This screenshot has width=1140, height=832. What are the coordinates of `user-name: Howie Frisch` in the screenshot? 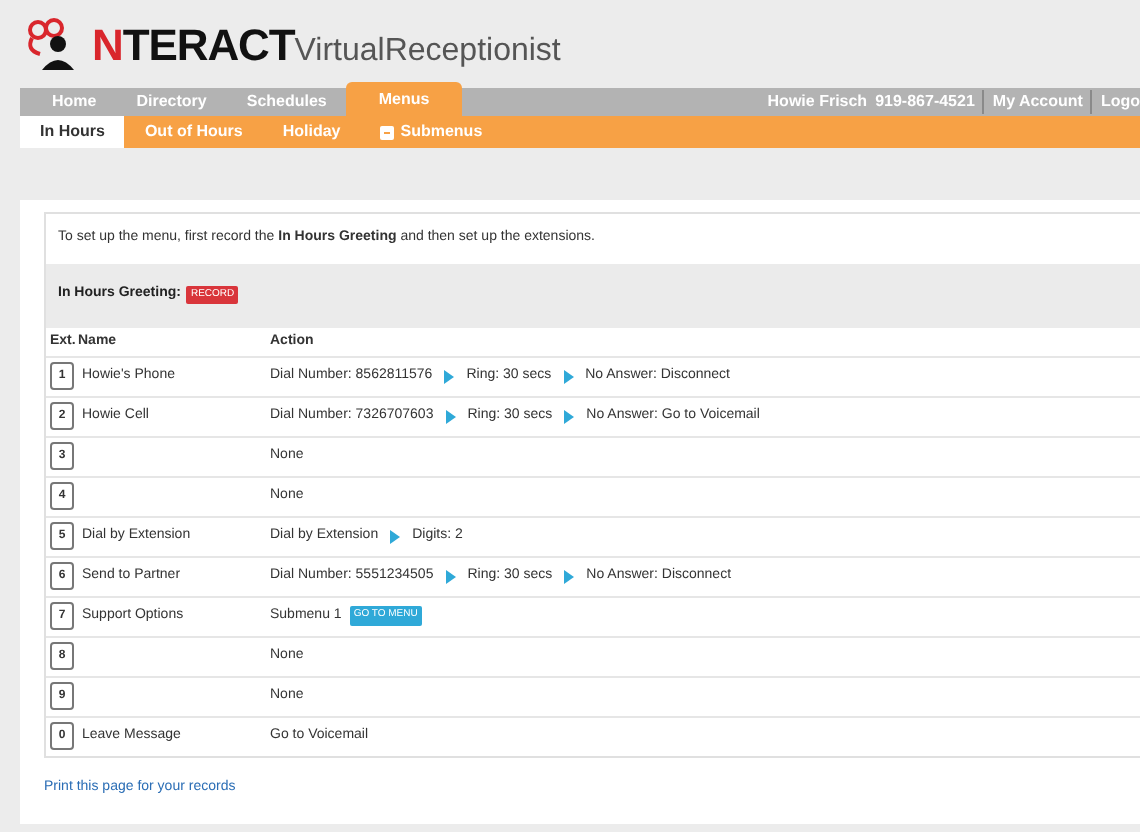 It's located at (817, 102).